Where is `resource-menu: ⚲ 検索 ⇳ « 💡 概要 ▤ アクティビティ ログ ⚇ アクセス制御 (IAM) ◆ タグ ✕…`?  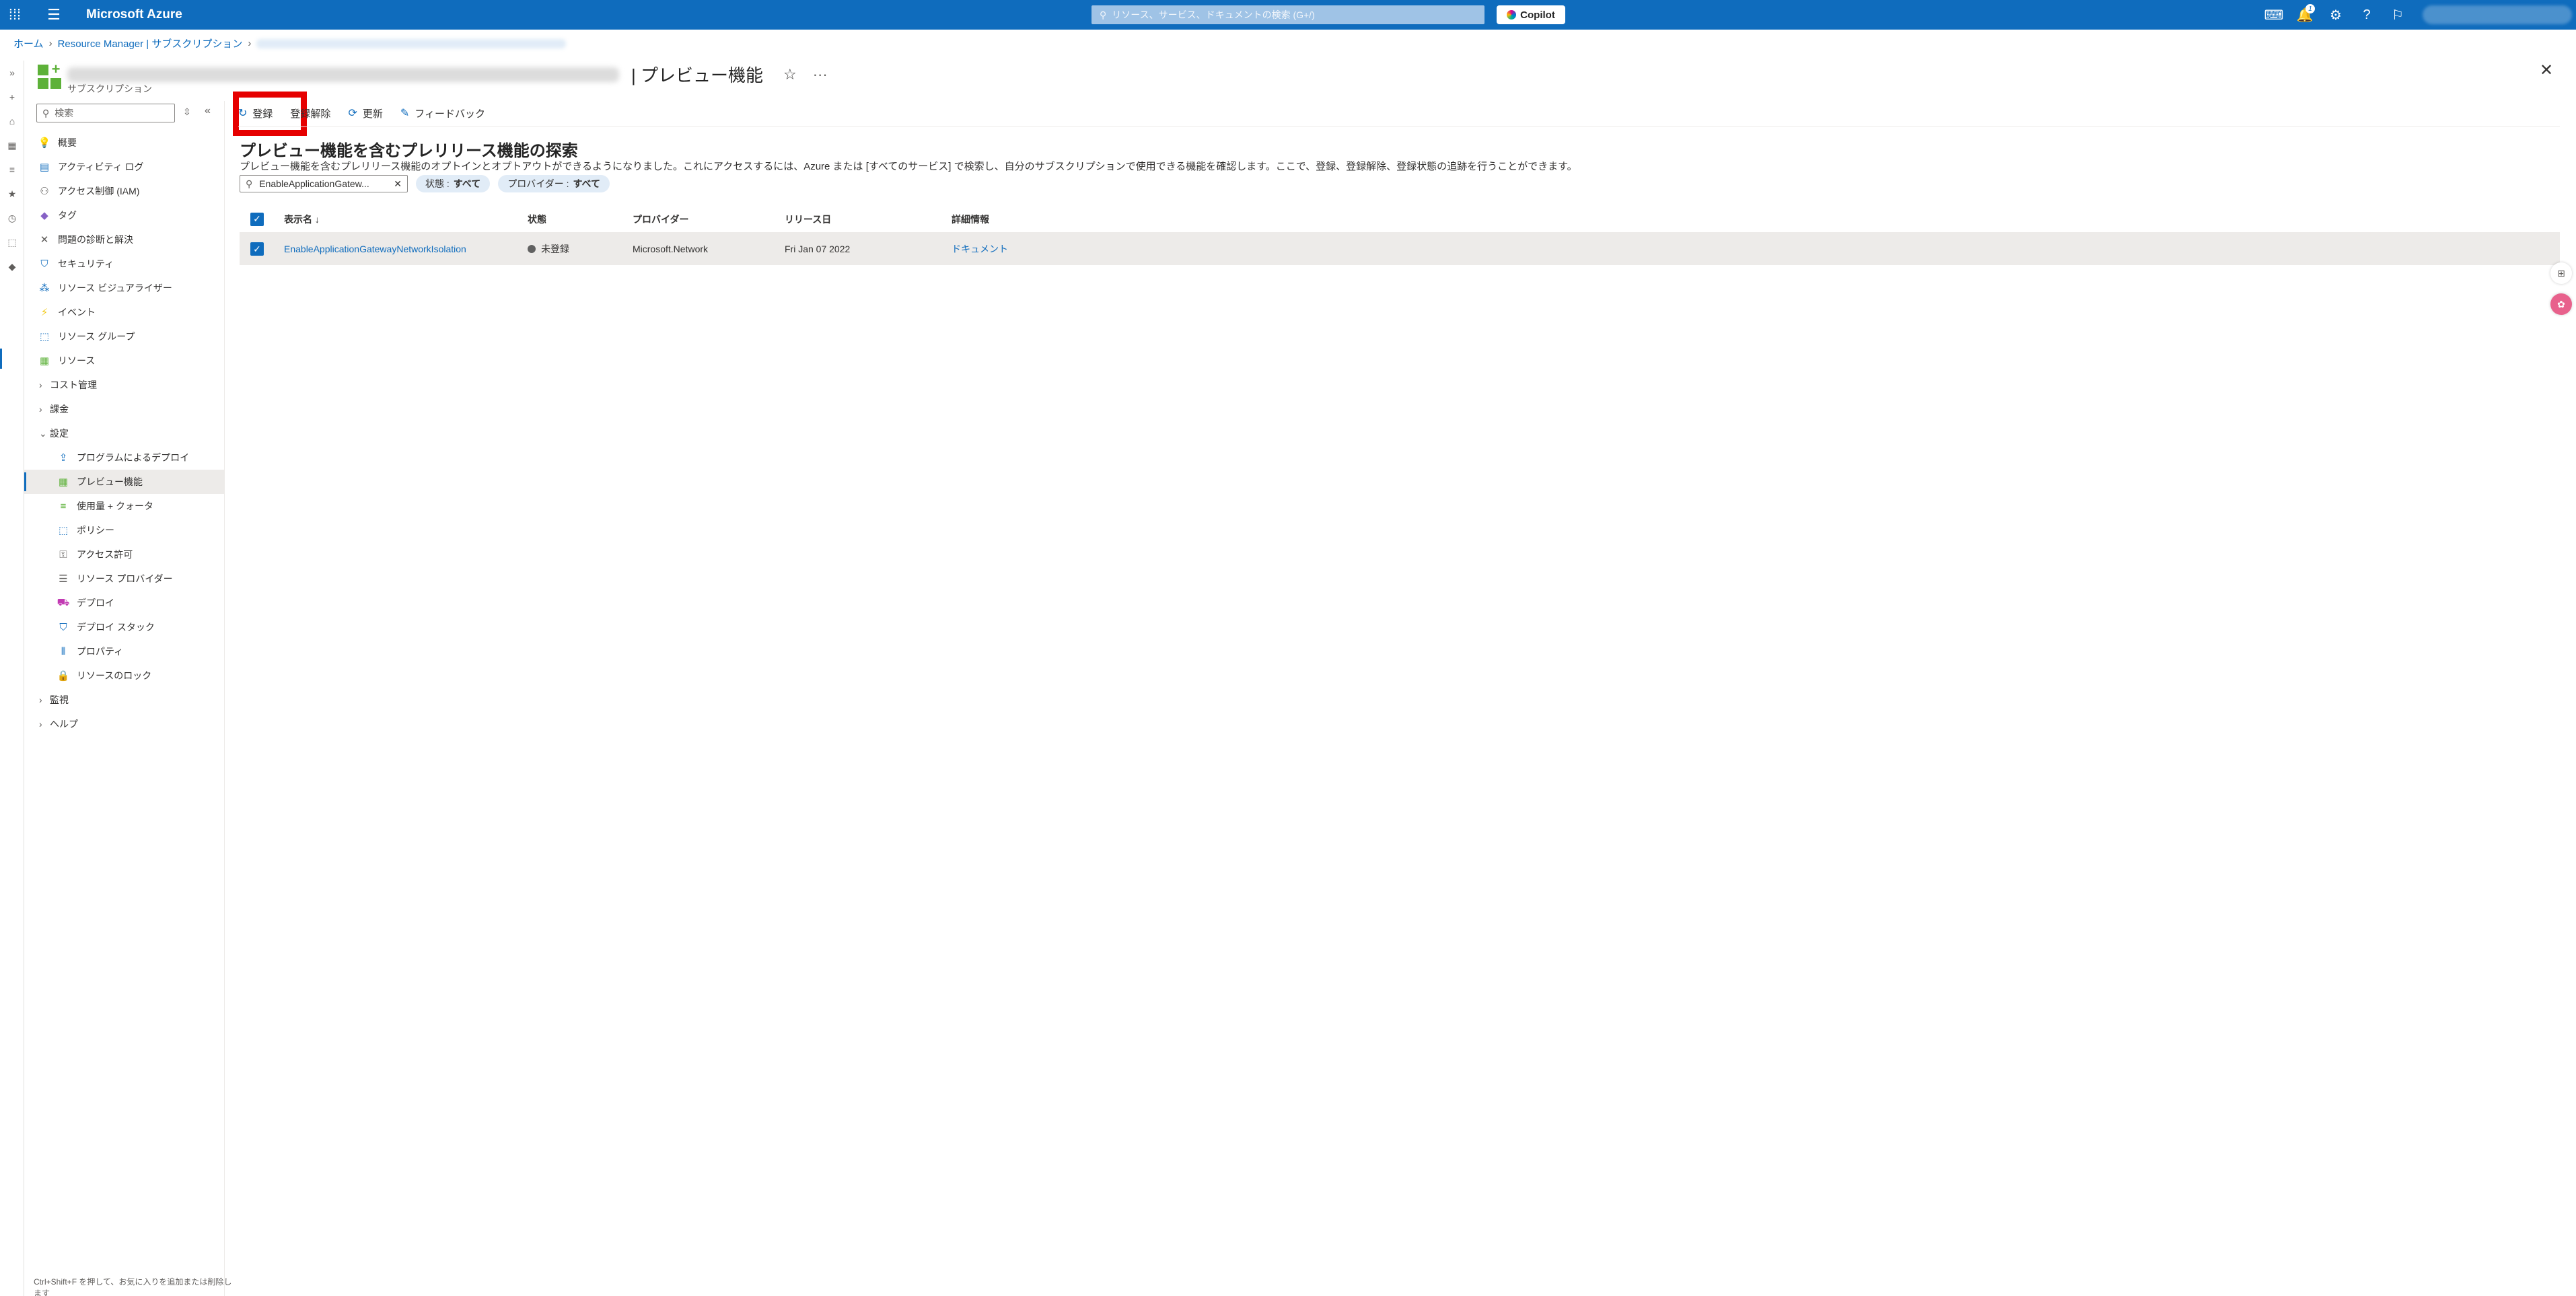 resource-menu: ⚲ 検索 ⇳ « 💡 概要 ▤ アクティビティ ログ ⚇ アクセス制御 (IAM) ◆ タグ ✕… is located at coordinates (127, 698).